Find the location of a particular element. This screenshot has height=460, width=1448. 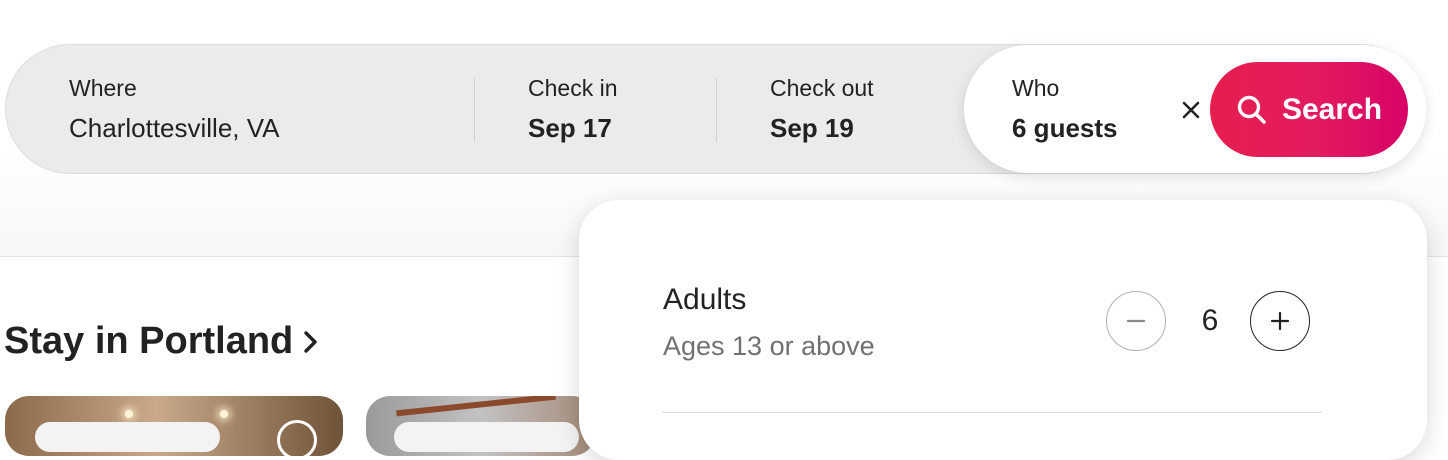

section-title-link: Stay in Portland is located at coordinates (161, 341).